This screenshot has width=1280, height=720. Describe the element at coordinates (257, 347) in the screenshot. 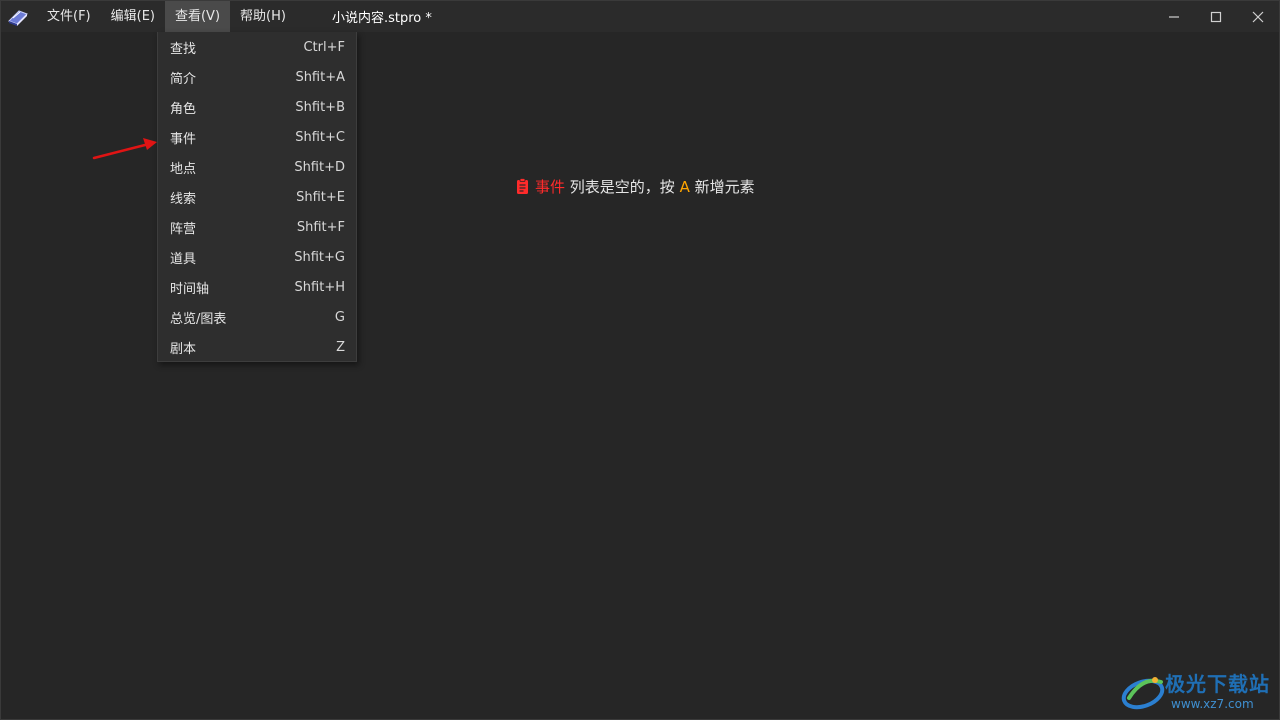

I see `menu-item-script: 剧本 Z` at that location.